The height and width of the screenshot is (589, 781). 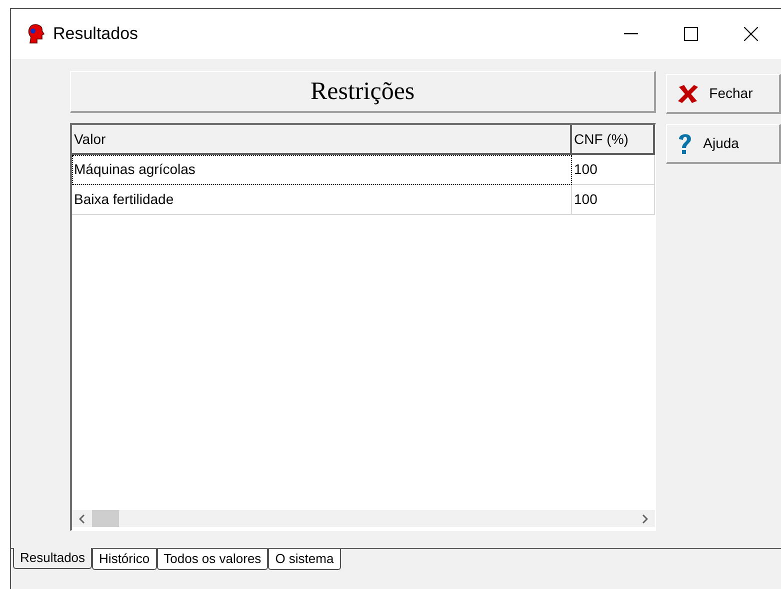 I want to click on panel-title: Restrições, so click(x=363, y=92).